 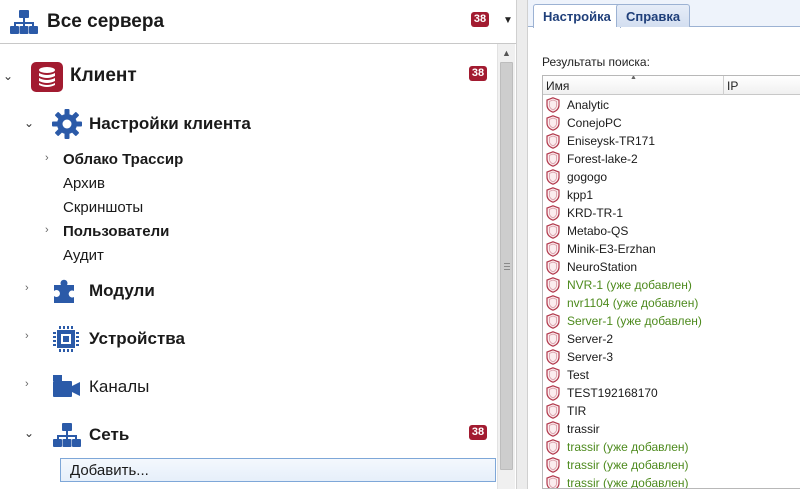 I want to click on tree-item-client: ⌄ Клиент 38, so click(x=248, y=77).